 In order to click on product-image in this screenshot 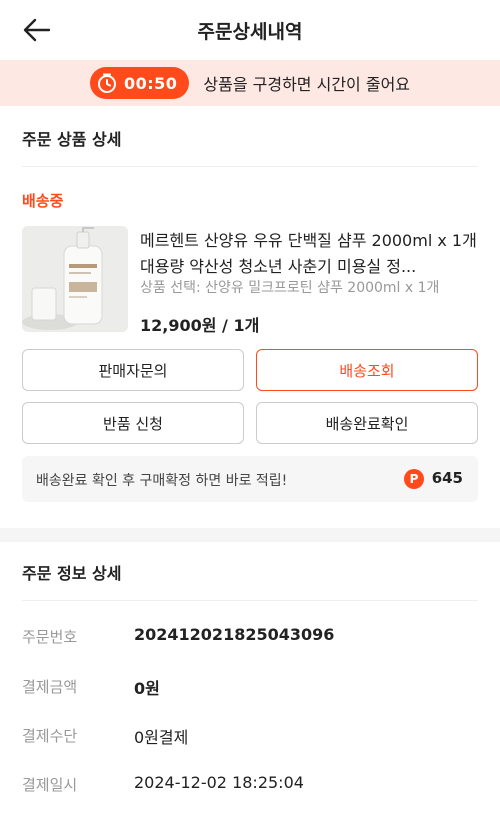, I will do `click(75, 279)`.